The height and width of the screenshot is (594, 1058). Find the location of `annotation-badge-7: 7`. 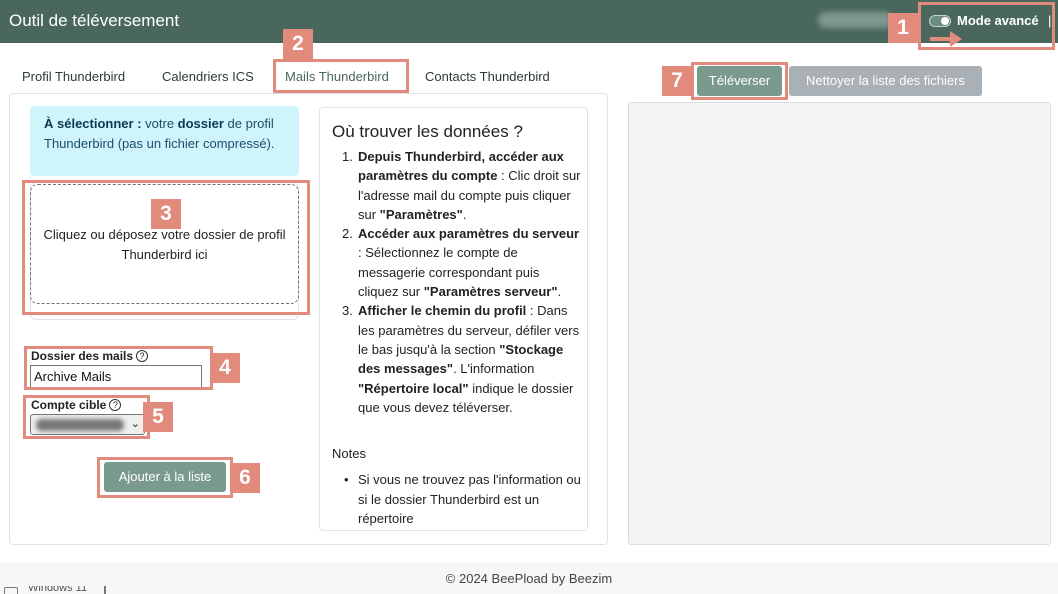

annotation-badge-7: 7 is located at coordinates (677, 81).